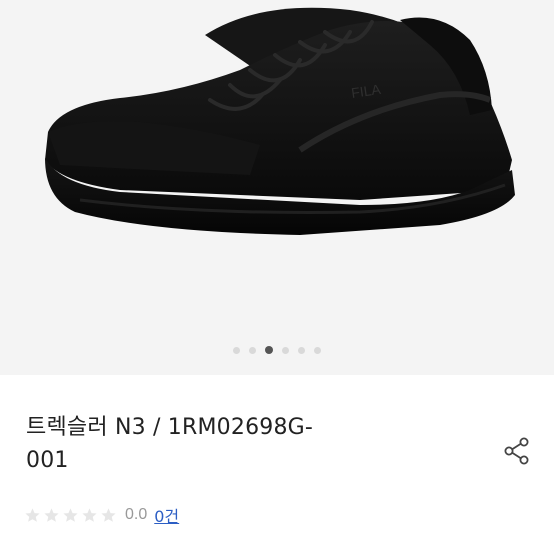  What do you see at coordinates (170, 427) in the screenshot?
I see `product-title-line-1: 트렉슬러 N3 / 1RM02698G-` at bounding box center [170, 427].